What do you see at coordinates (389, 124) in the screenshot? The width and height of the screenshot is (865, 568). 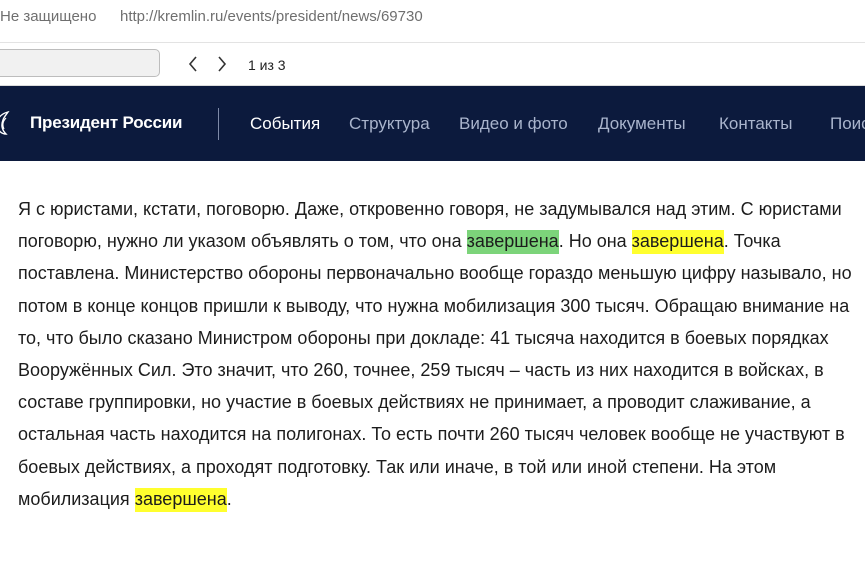 I see `nav-item-structure: Структура` at bounding box center [389, 124].